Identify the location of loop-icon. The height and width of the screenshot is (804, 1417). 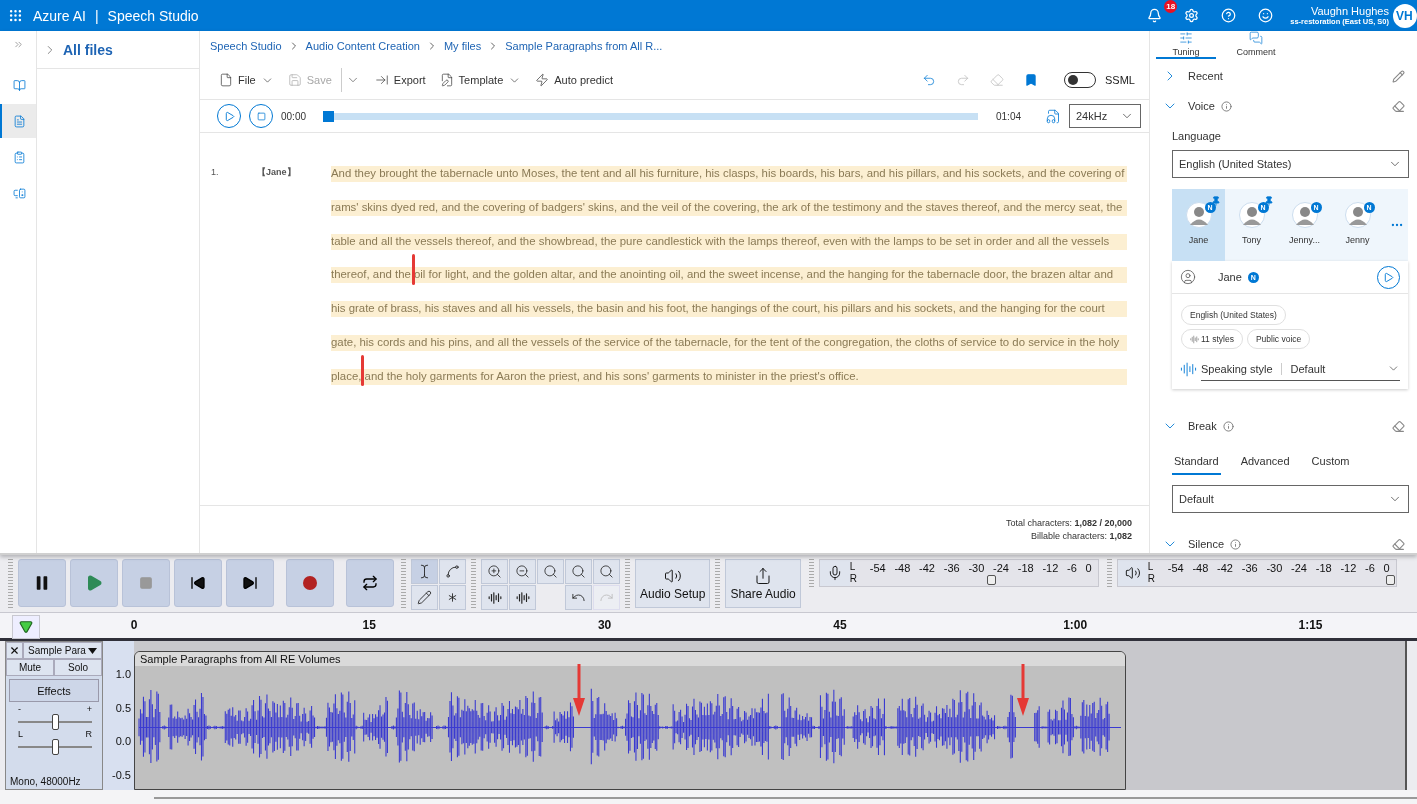
(370, 583).